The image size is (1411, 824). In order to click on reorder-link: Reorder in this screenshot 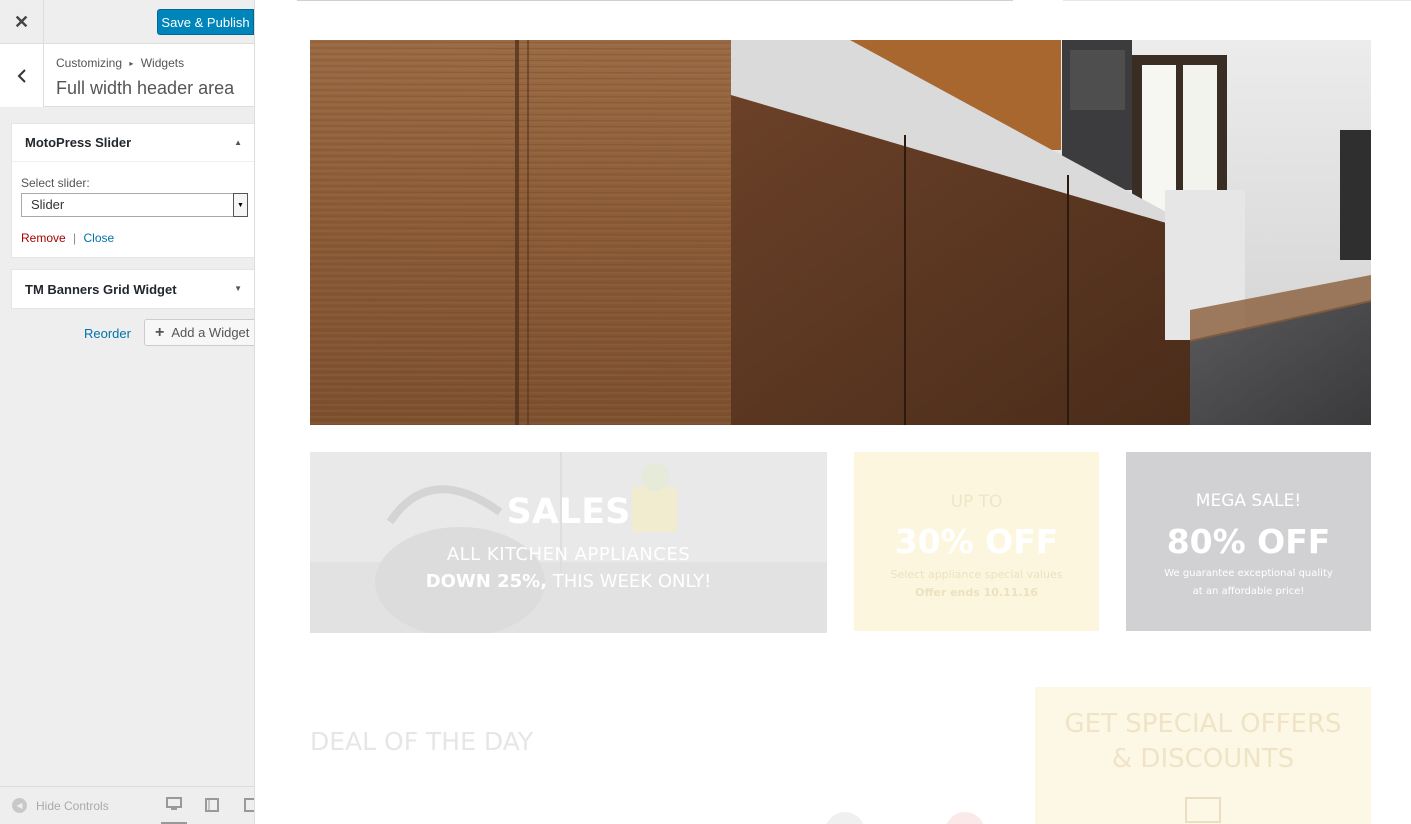, I will do `click(107, 333)`.